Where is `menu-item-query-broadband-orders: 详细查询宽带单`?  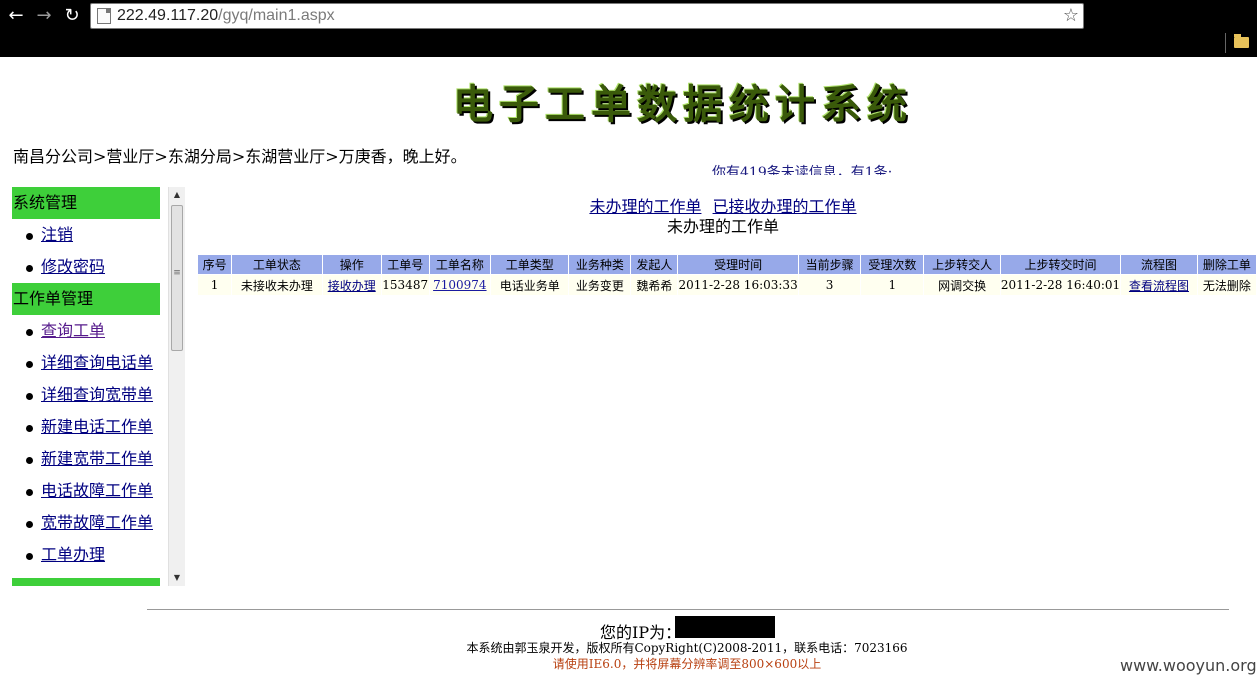 menu-item-query-broadband-orders: 详细查询宽带单 is located at coordinates (86, 395).